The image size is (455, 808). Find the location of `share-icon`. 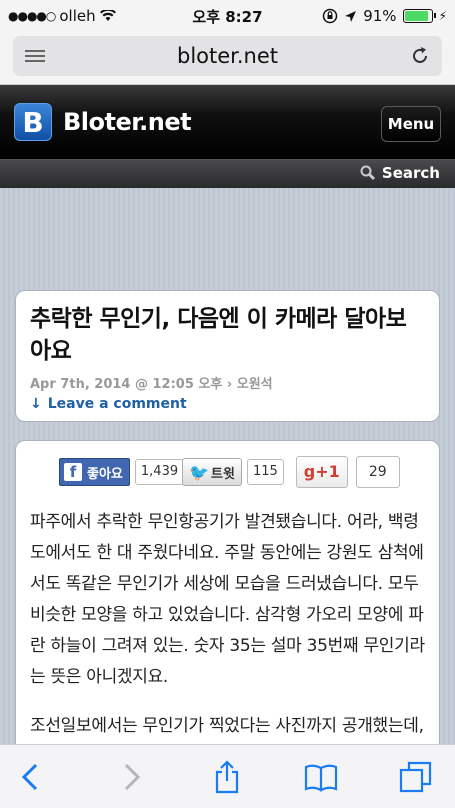

share-icon is located at coordinates (227, 777).